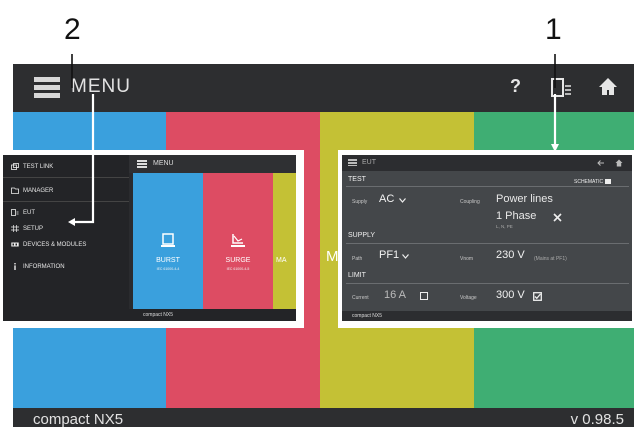  What do you see at coordinates (555, 148) in the screenshot?
I see `callout-1-arrowhead` at bounding box center [555, 148].